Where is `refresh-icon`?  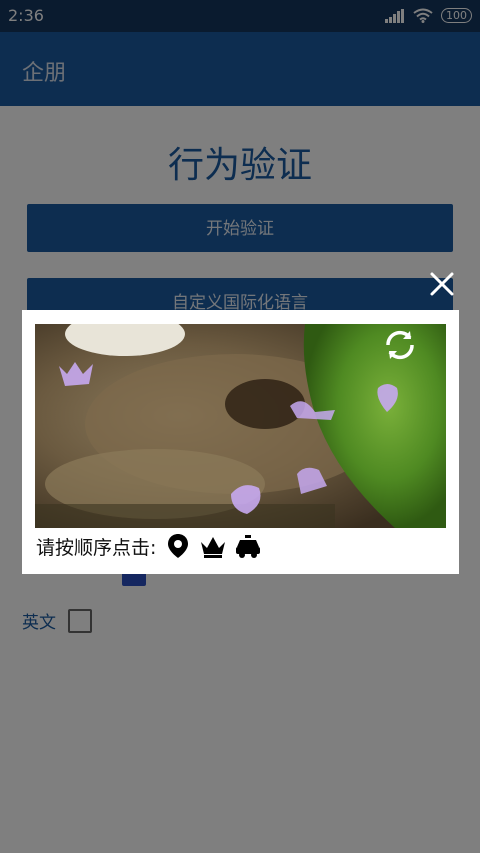
refresh-icon is located at coordinates (400, 345).